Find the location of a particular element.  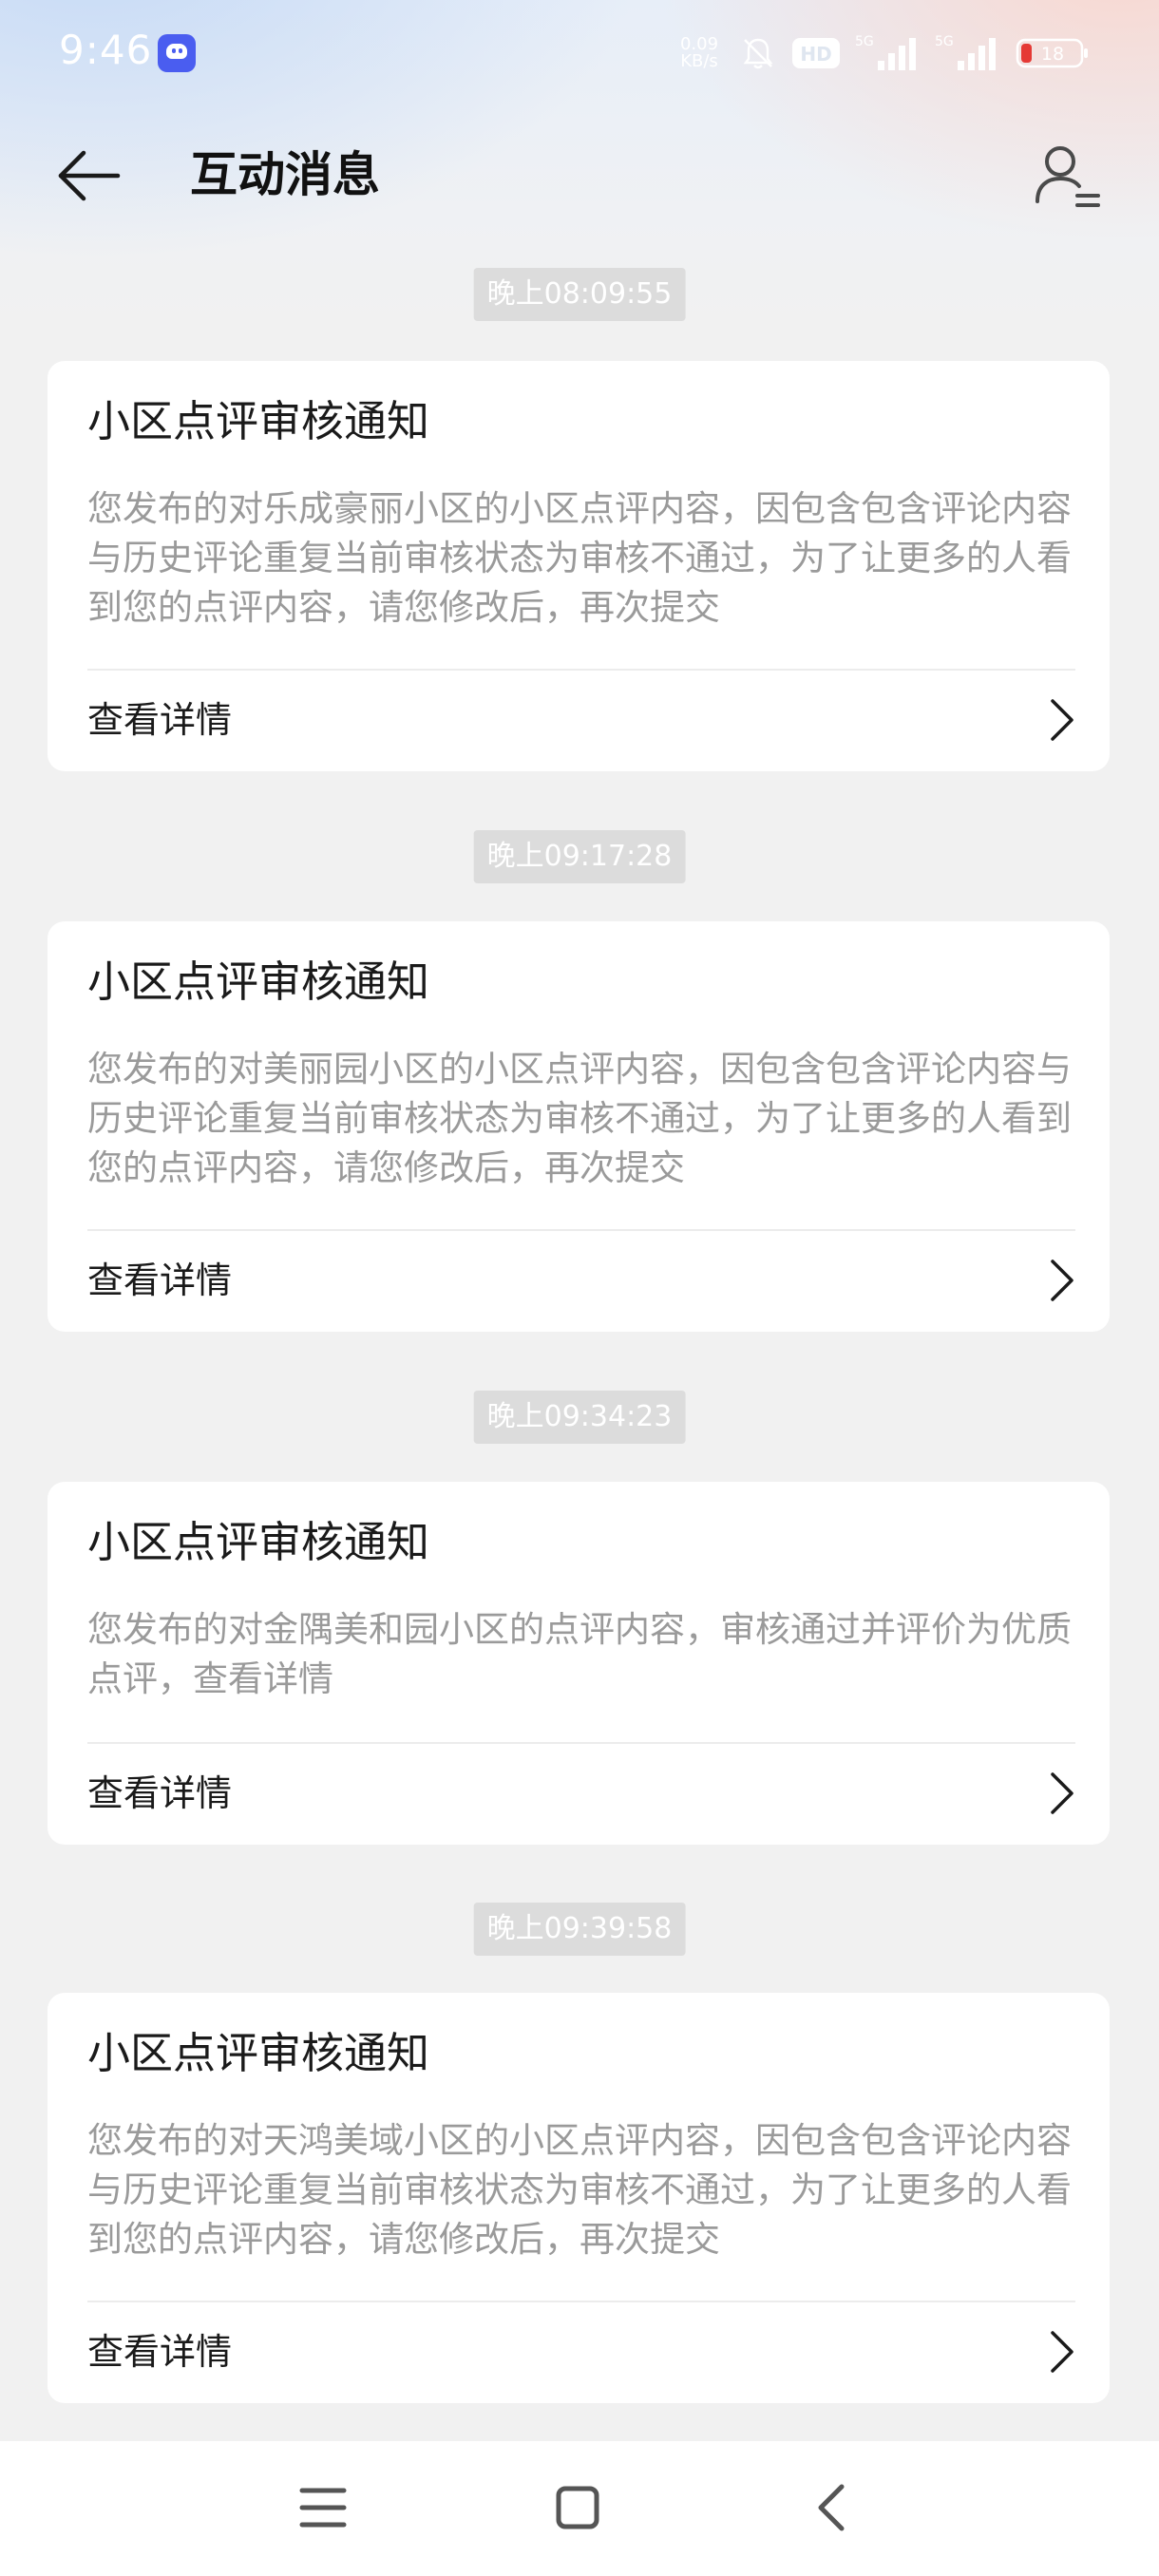

recent-apps-button is located at coordinates (323, 2508).